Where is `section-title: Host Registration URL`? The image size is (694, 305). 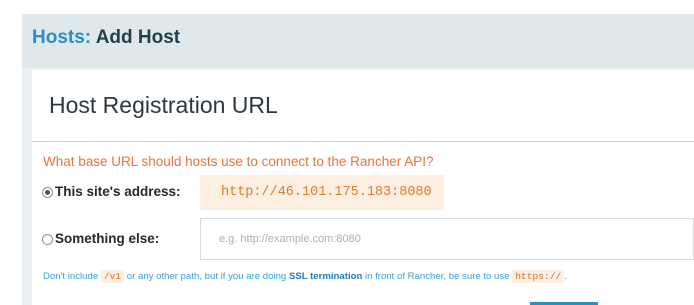
section-title: Host Registration URL is located at coordinates (163, 105).